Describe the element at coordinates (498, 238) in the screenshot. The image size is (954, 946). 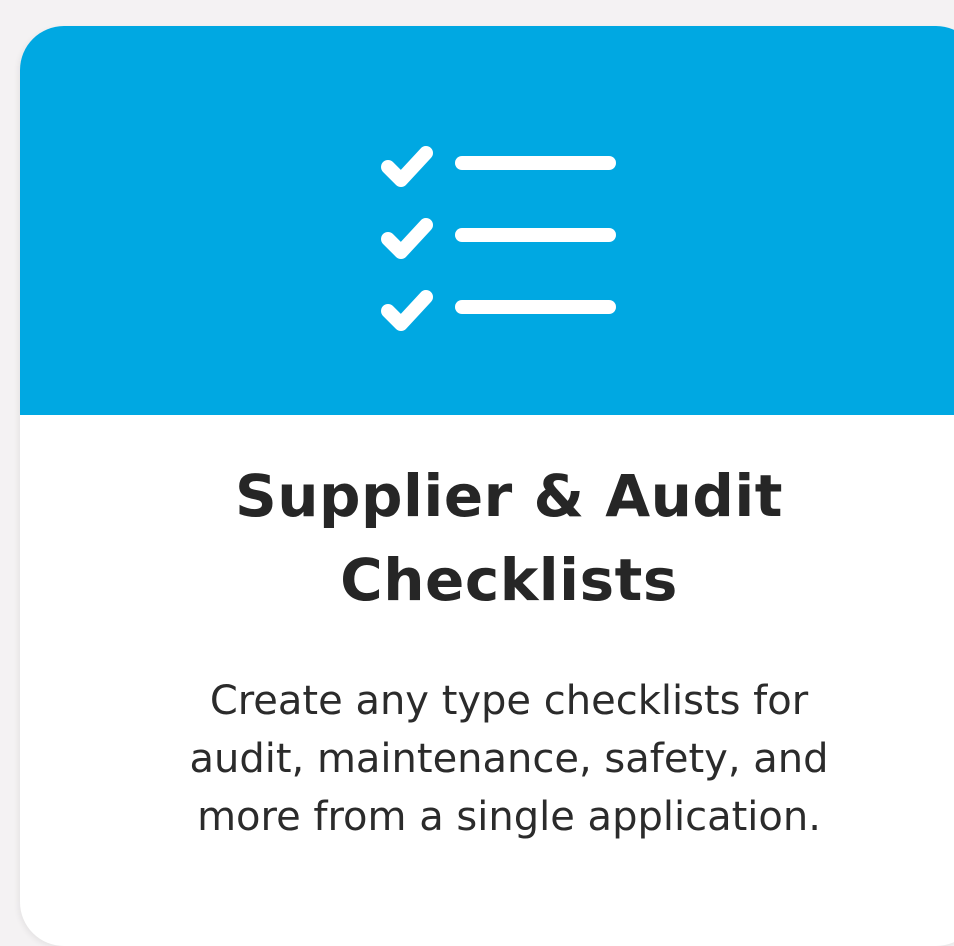
I see `checklist-icon` at that location.